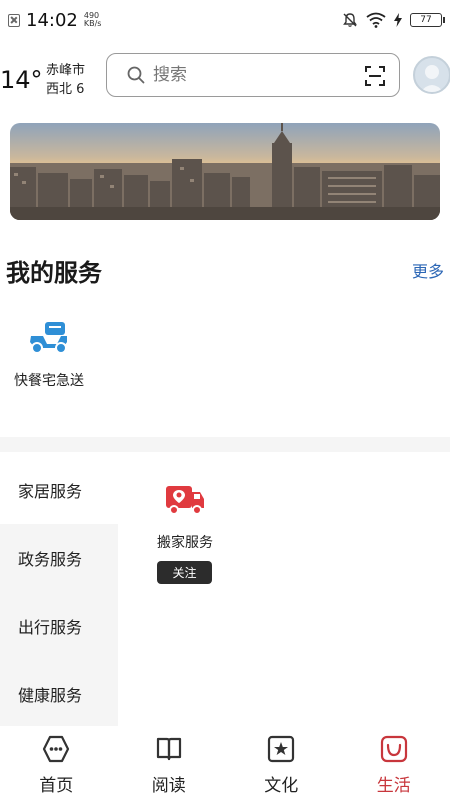  I want to click on category-health: 健康服务, so click(59, 694).